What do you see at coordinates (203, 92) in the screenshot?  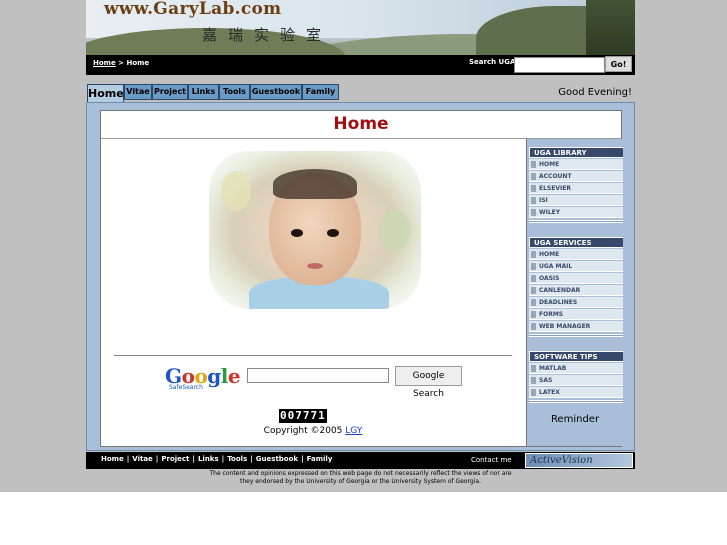 I see `tab-links: Links` at bounding box center [203, 92].